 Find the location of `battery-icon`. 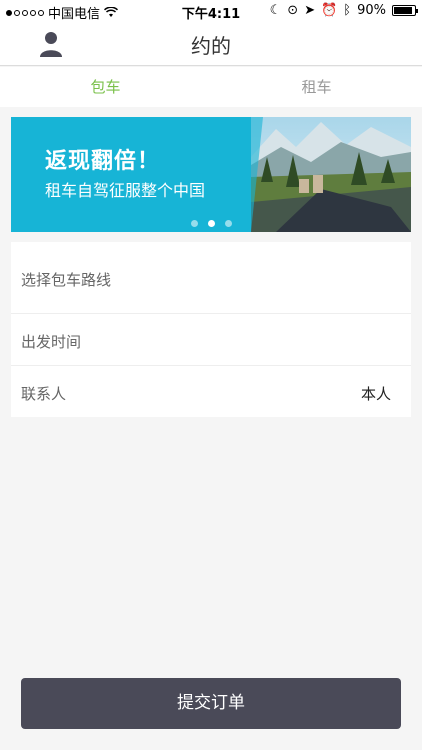

battery-icon is located at coordinates (405, 10).